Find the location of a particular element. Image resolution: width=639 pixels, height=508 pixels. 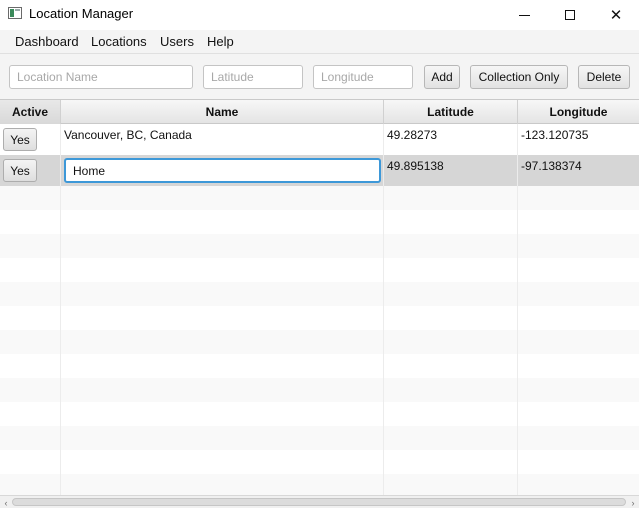

add-button: Add is located at coordinates (442, 77).